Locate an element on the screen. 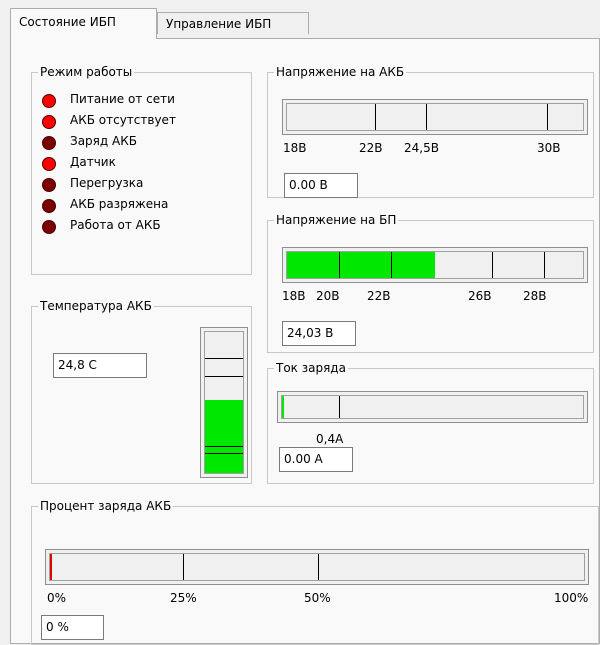  charge-current-value: 0.00 А is located at coordinates (316, 459).